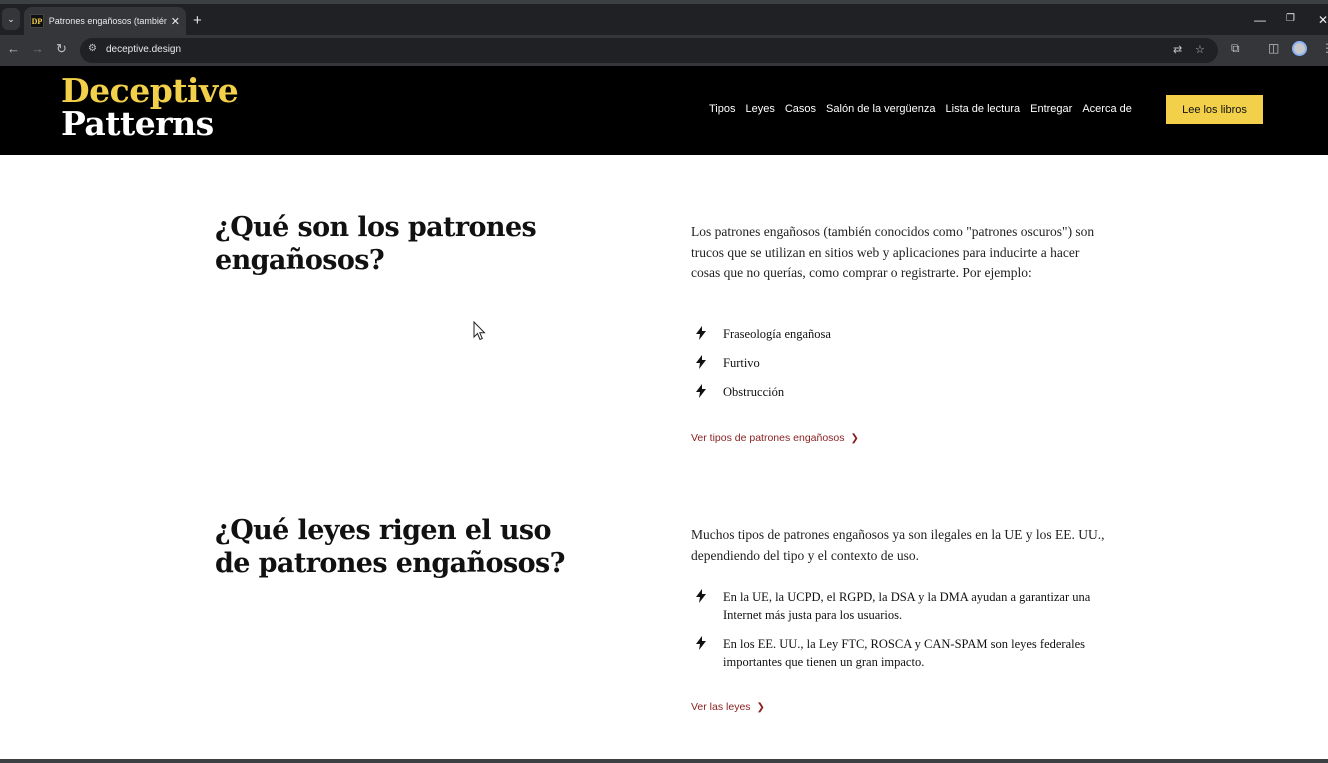  What do you see at coordinates (37, 48) in the screenshot?
I see `forward-icon: →` at bounding box center [37, 48].